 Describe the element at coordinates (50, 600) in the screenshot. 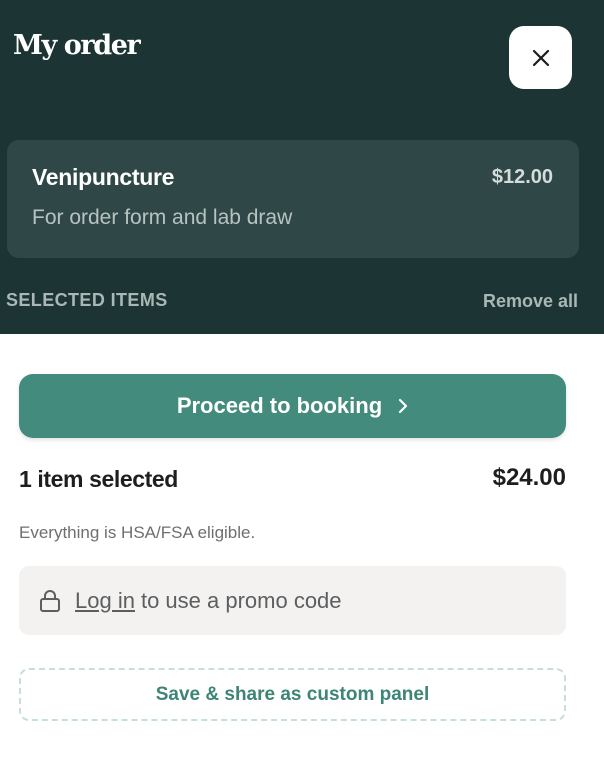

I see `lock-icon` at that location.